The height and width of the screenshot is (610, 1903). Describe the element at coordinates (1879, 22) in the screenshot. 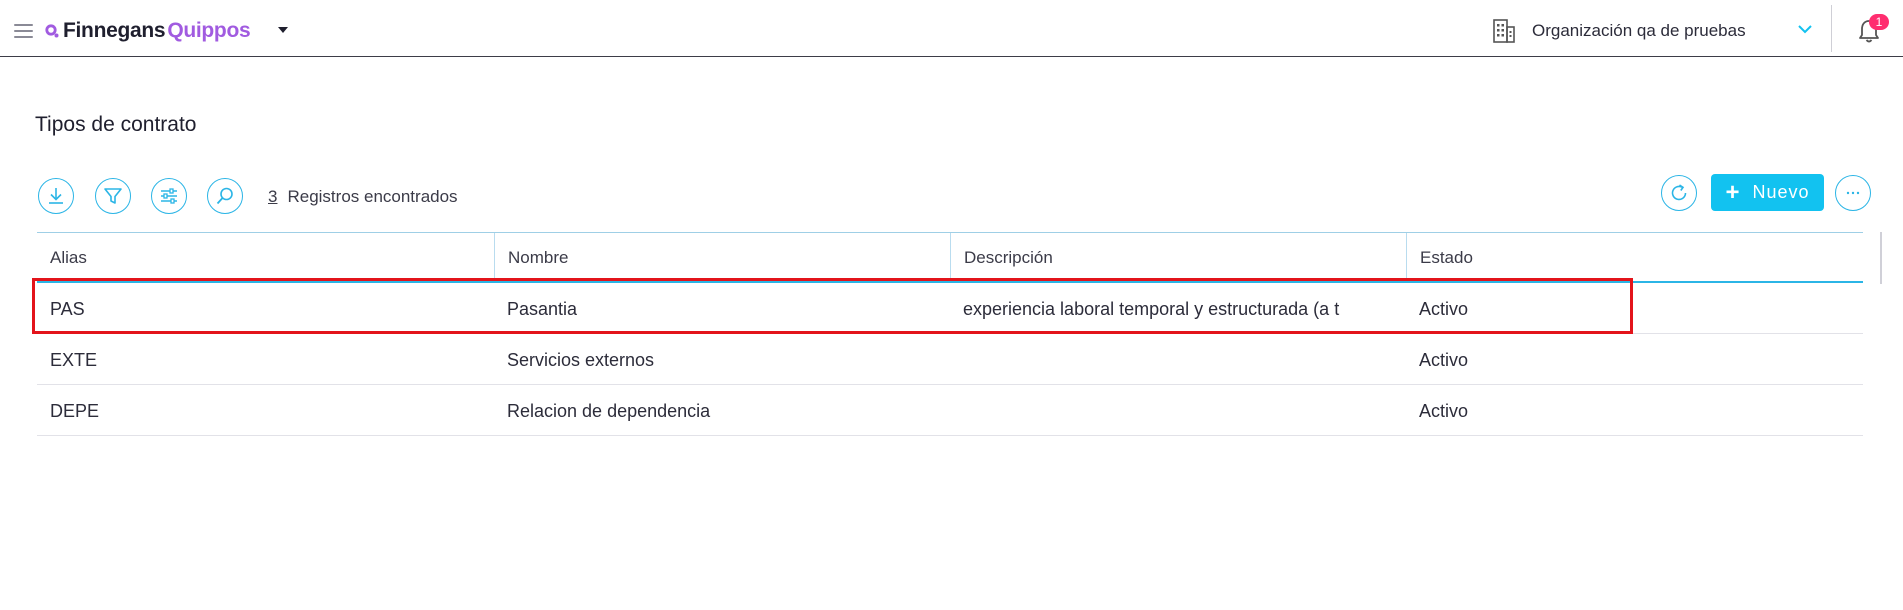

I see `notification-badge: 1` at that location.